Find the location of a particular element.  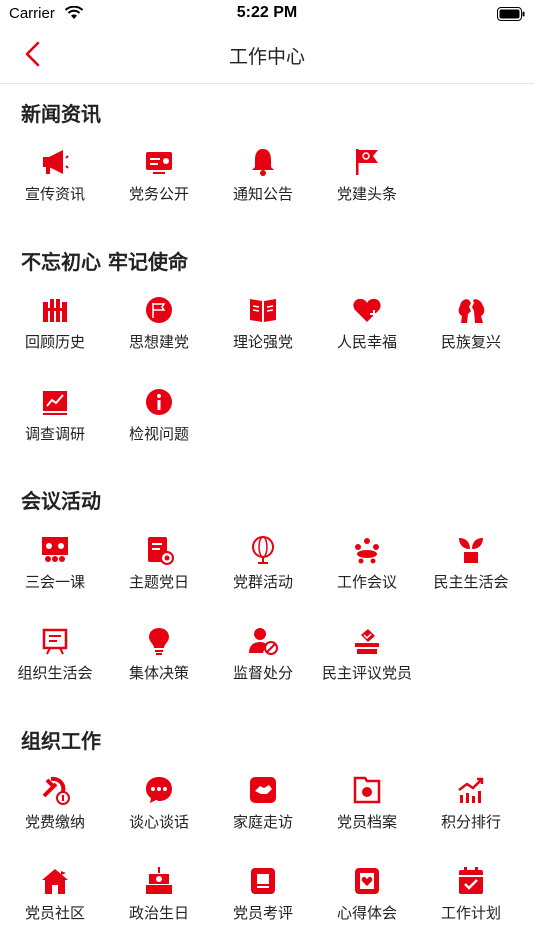

item-label: 三会一课 is located at coordinates (54, 582).